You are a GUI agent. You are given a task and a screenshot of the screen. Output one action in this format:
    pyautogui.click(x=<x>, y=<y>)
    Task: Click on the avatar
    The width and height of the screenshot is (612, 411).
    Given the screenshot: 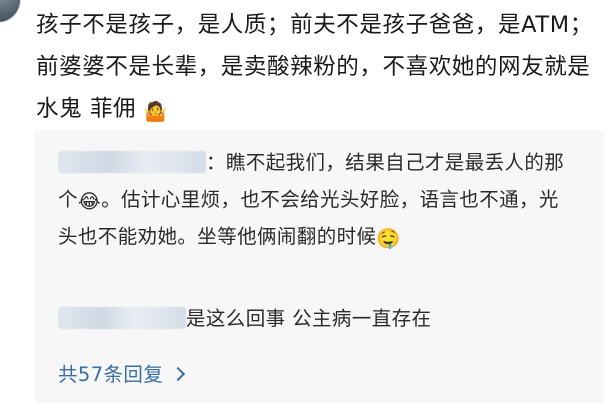 What is the action you would take?
    pyautogui.click(x=10, y=11)
    